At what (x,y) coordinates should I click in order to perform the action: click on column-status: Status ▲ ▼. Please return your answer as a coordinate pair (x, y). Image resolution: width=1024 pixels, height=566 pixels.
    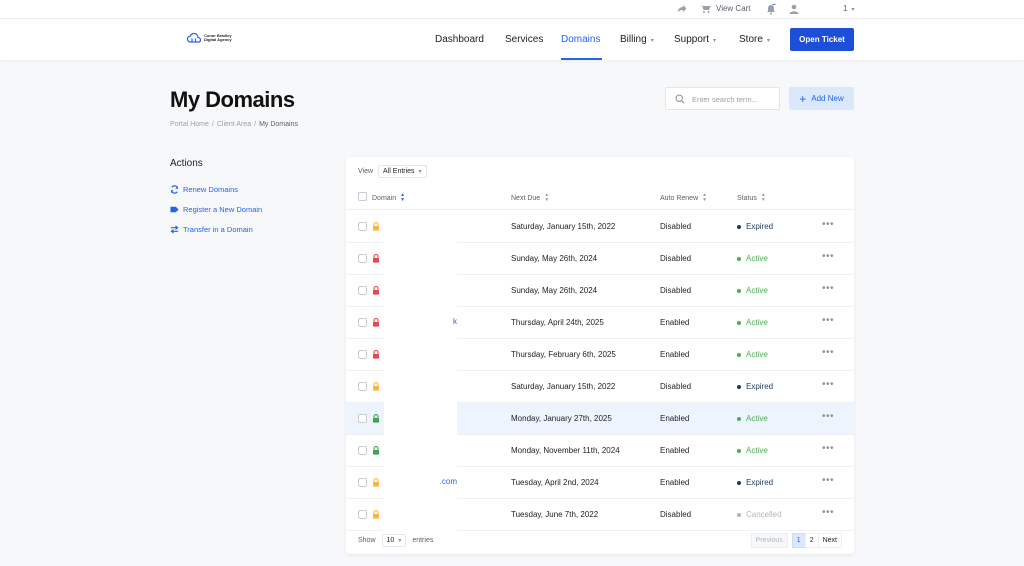
    Looking at the image, I should click on (751, 198).